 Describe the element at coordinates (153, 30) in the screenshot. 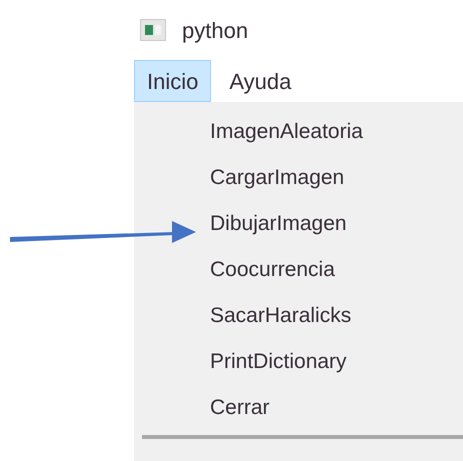

I see `window-icon` at that location.